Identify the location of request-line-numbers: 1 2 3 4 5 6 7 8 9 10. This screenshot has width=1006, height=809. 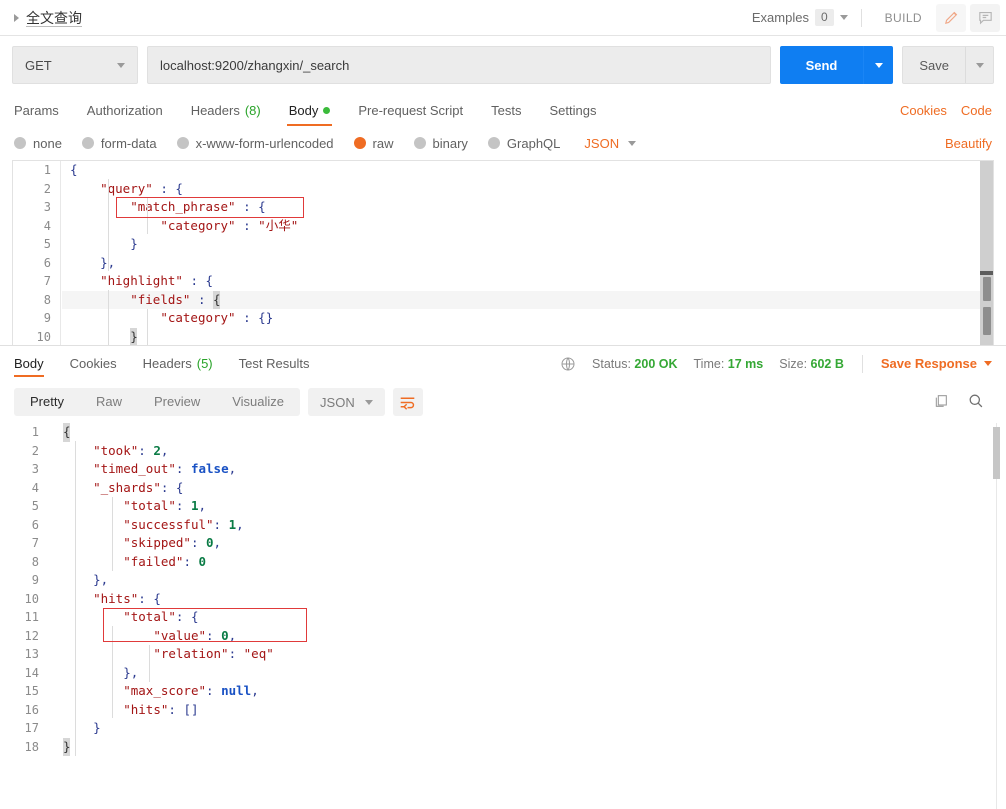
(37, 253).